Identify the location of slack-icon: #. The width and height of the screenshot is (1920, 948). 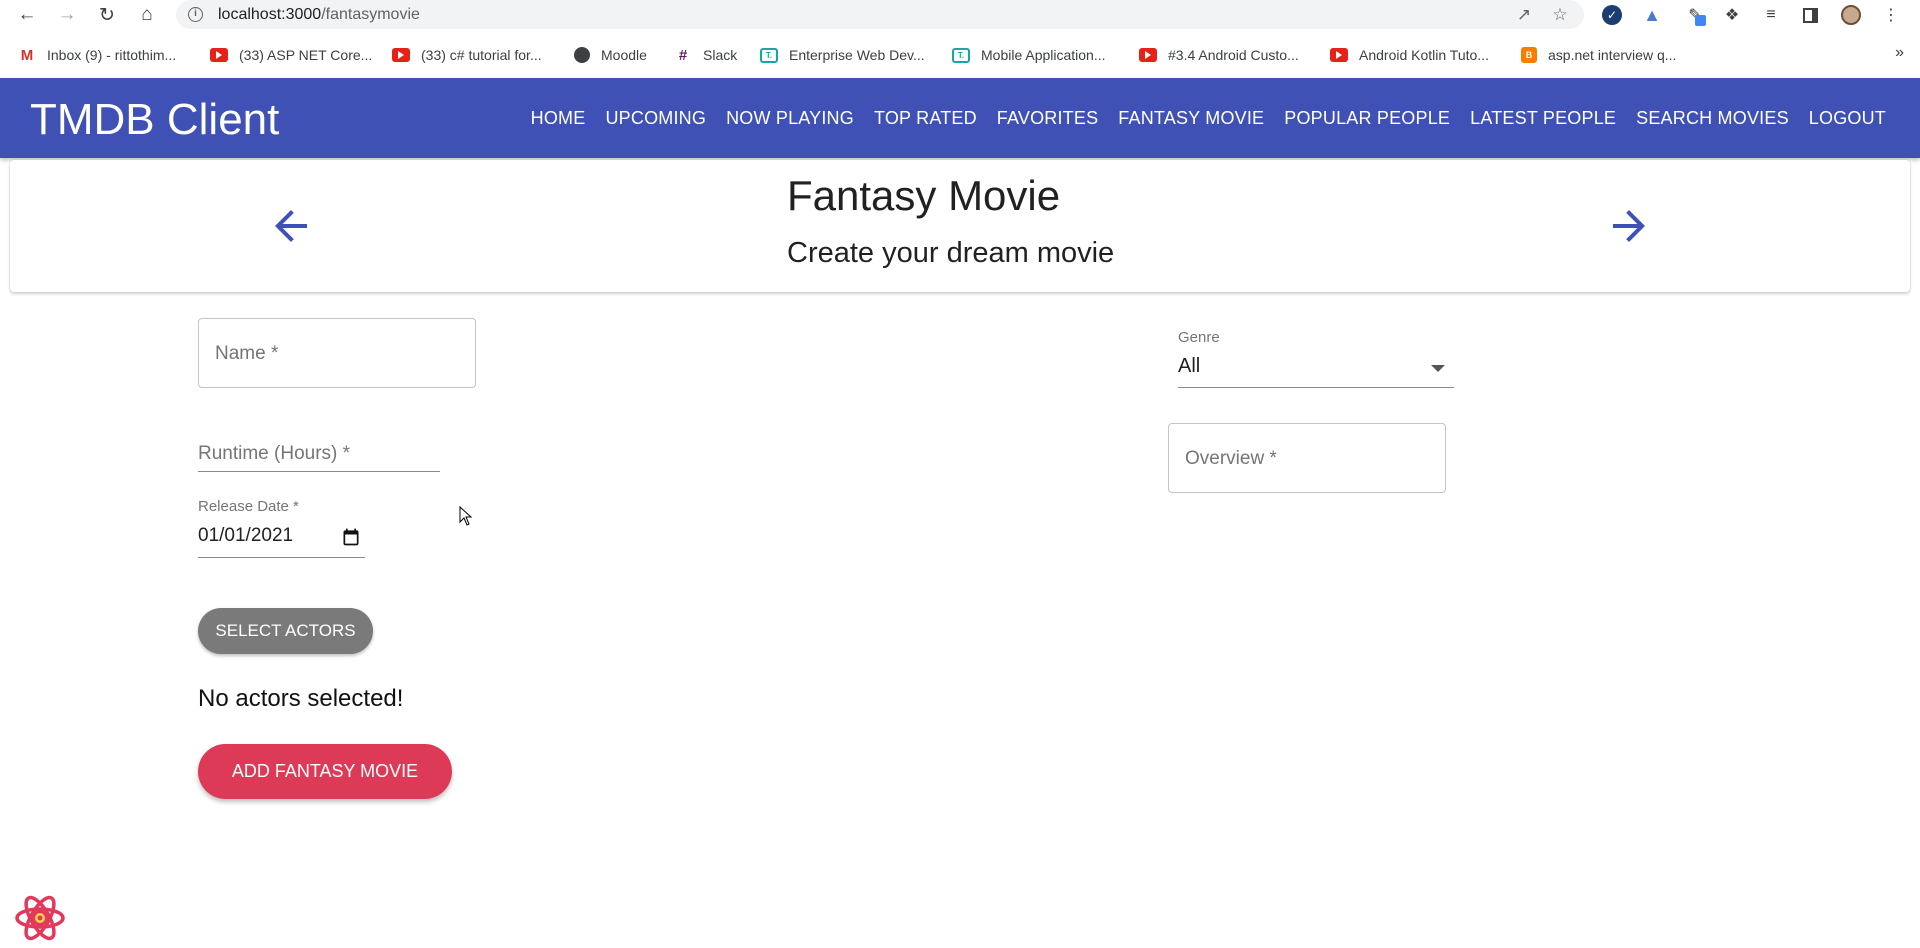
(683, 55).